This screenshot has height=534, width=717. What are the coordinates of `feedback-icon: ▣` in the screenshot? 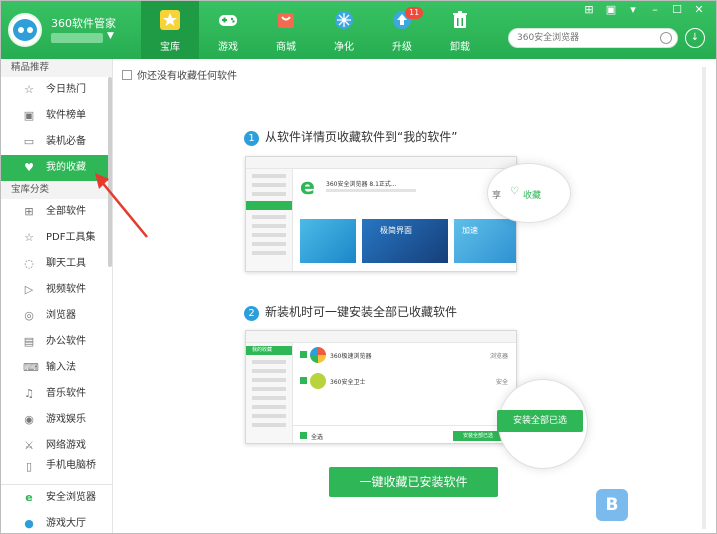 It's located at (611, 9).